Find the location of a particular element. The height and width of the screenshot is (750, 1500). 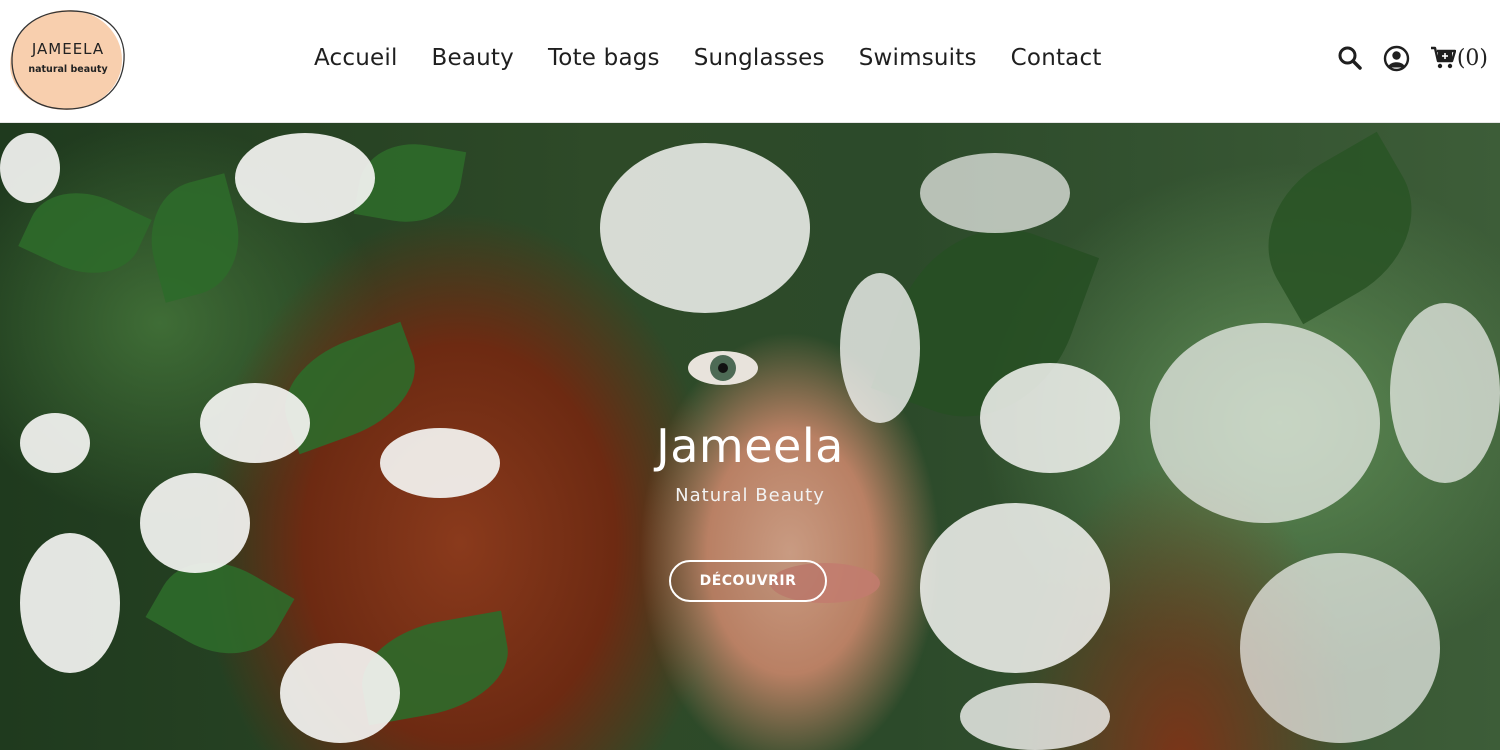

cart-icon is located at coordinates (1443, 58).